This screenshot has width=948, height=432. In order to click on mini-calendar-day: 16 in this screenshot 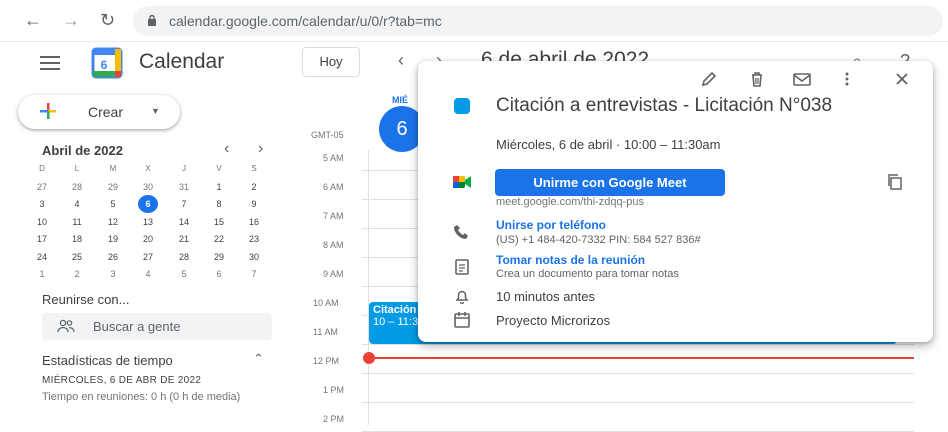, I will do `click(254, 222)`.